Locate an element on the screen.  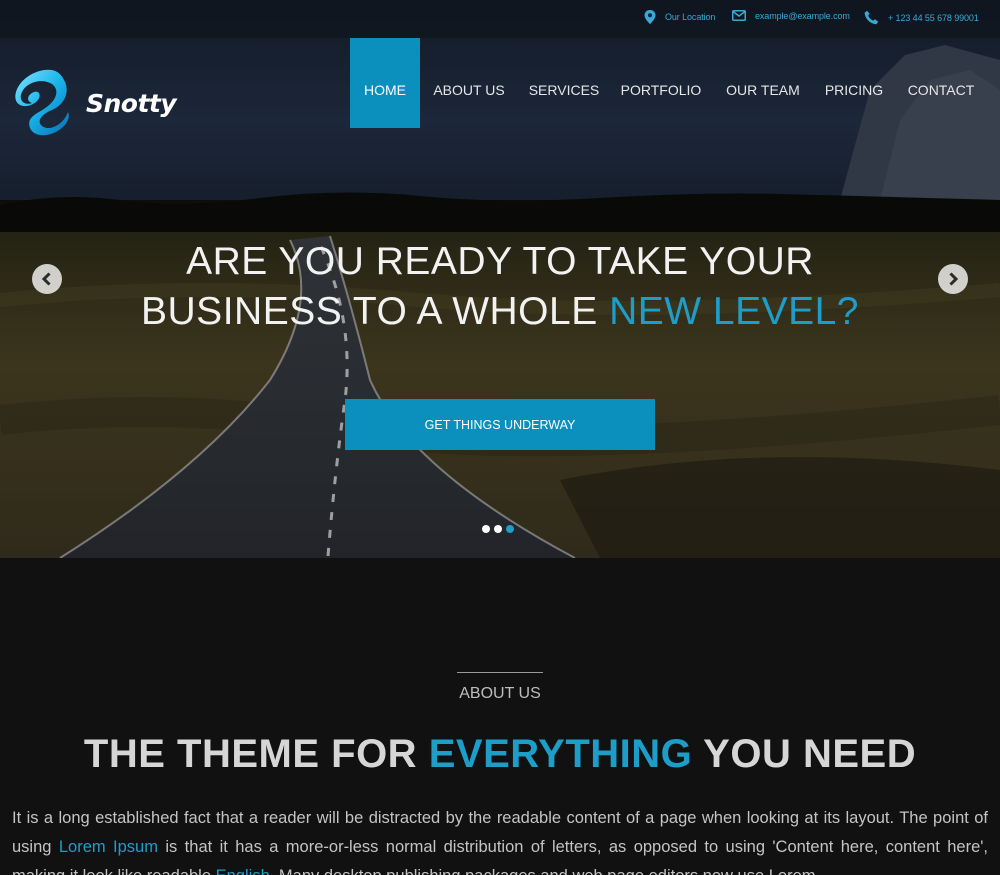
about-title-accent: EVERYTHING is located at coordinates (560, 754).